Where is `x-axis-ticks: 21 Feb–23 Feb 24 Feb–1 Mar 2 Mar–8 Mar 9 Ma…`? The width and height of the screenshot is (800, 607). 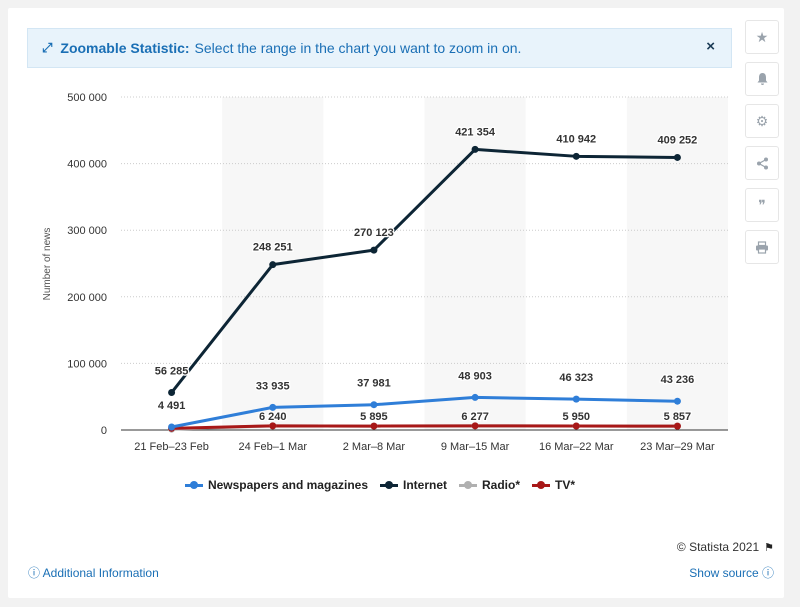 x-axis-ticks: 21 Feb–23 Feb 24 Feb–1 Mar 2 Mar–8 Mar 9 Ma… is located at coordinates (424, 447).